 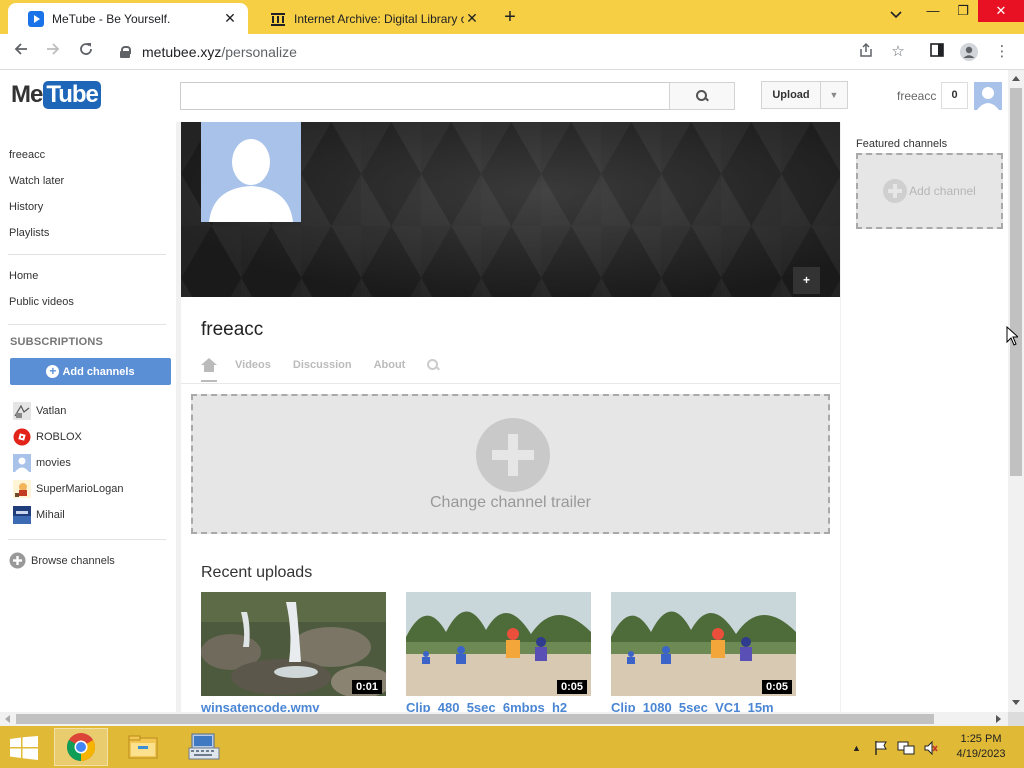 What do you see at coordinates (366, 687) in the screenshot?
I see `video-duration: 0:01` at bounding box center [366, 687].